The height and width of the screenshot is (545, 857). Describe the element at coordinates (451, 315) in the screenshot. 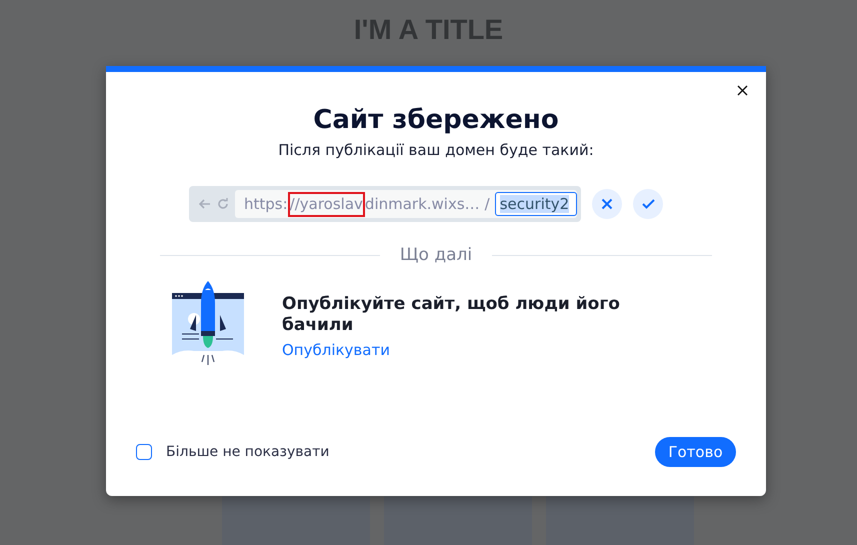

I see `next-step-title: Опублікуйте сайт, щоб люди його бачили` at that location.